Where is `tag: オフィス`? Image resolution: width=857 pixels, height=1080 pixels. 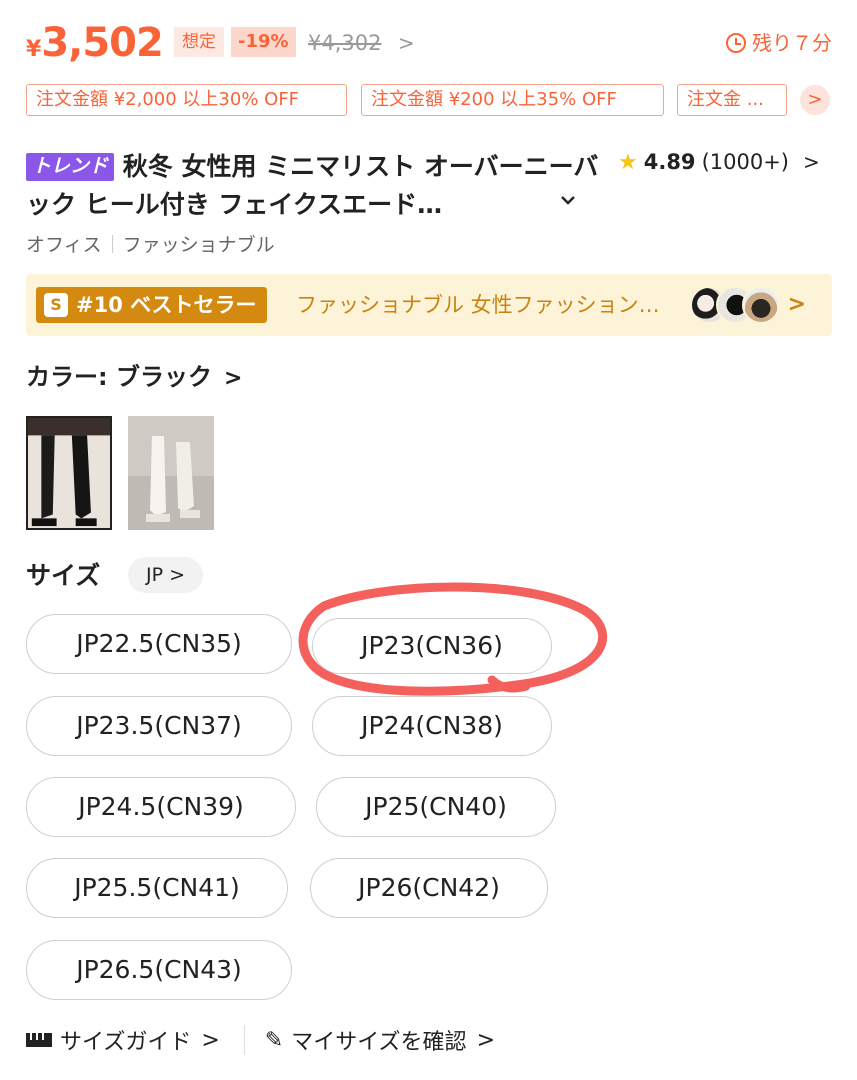
tag: オフィス is located at coordinates (64, 245).